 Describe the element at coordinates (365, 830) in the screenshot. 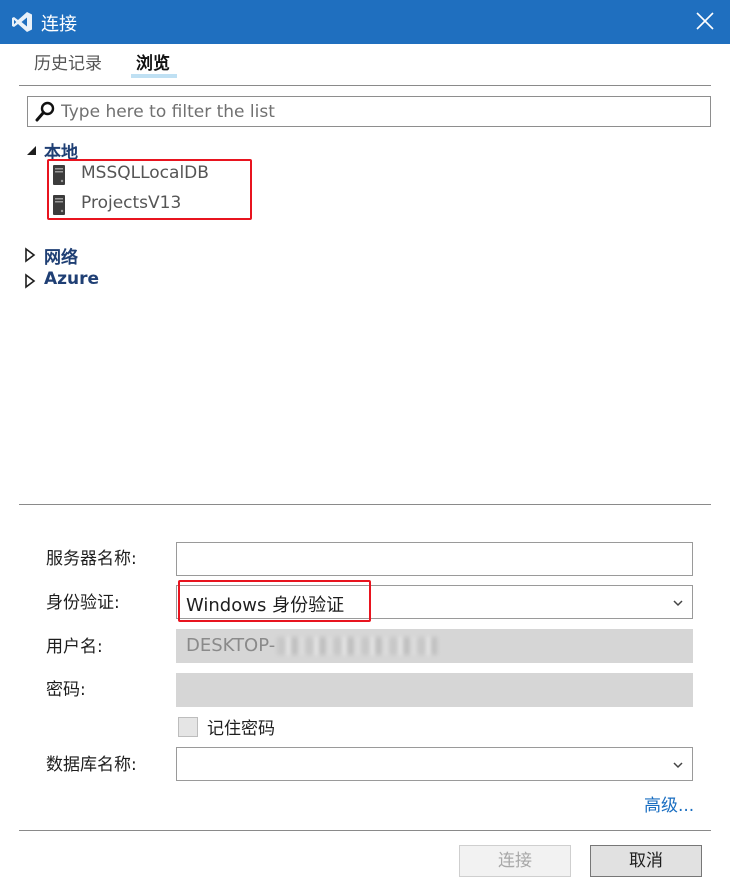

I see `footer-divider` at that location.